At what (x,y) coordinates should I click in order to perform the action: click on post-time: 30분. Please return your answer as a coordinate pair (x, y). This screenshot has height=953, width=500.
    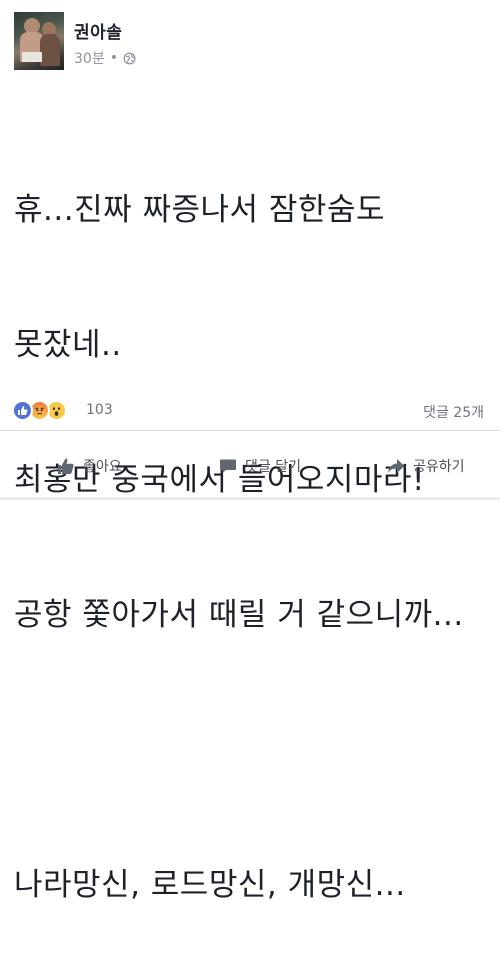
    Looking at the image, I should click on (89, 58).